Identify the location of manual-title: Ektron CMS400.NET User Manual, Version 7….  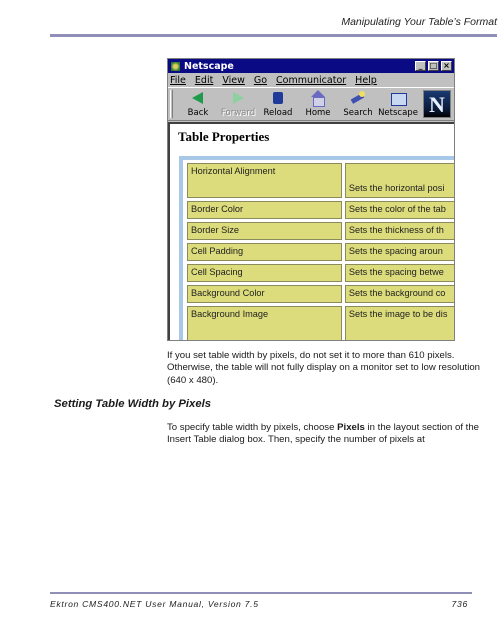
(154, 604).